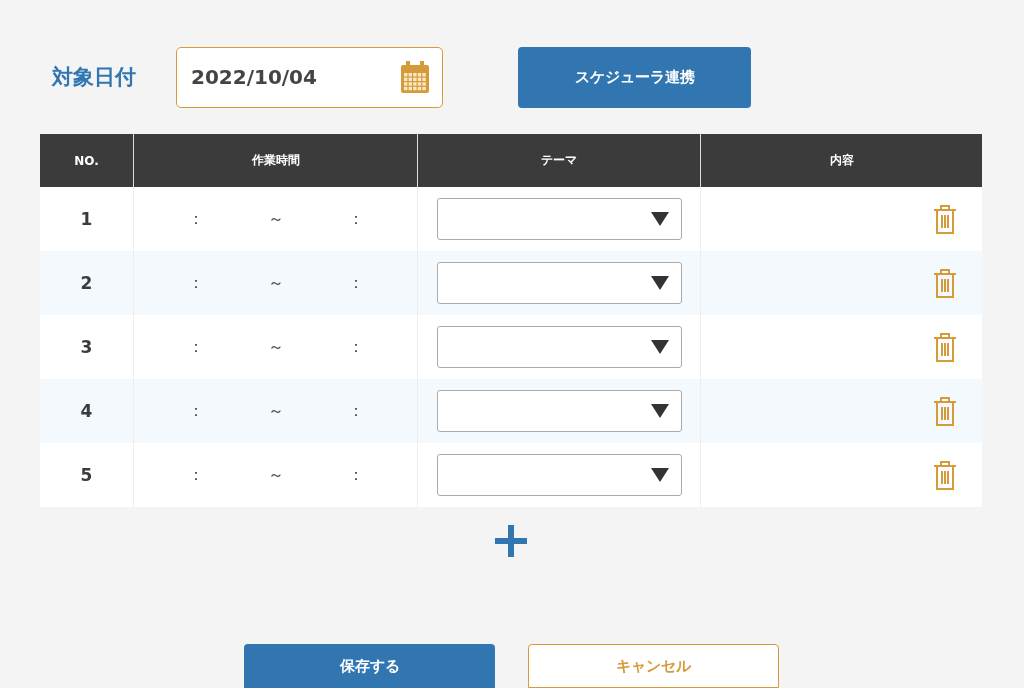 Image resolution: width=1024 pixels, height=688 pixels. I want to click on row-number: 4, so click(86, 411).